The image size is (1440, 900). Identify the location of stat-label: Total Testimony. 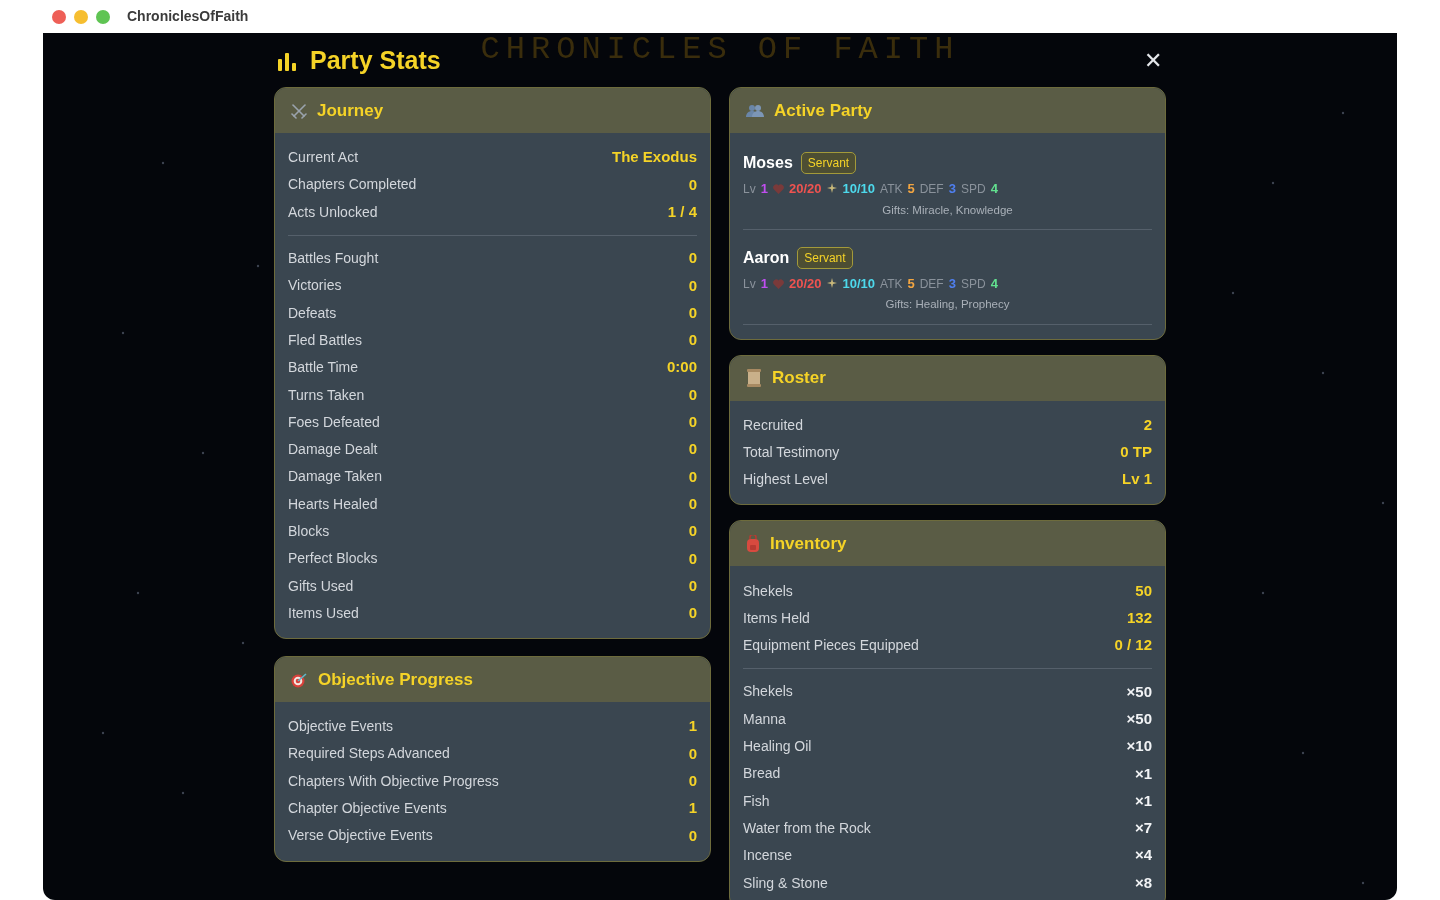
(791, 452).